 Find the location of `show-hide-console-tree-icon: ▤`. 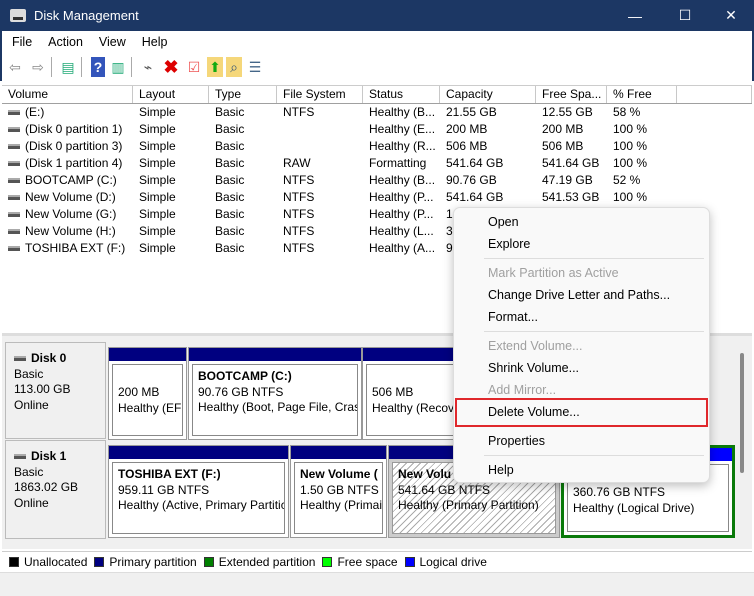

show-hide-console-tree-icon: ▤ is located at coordinates (68, 67).